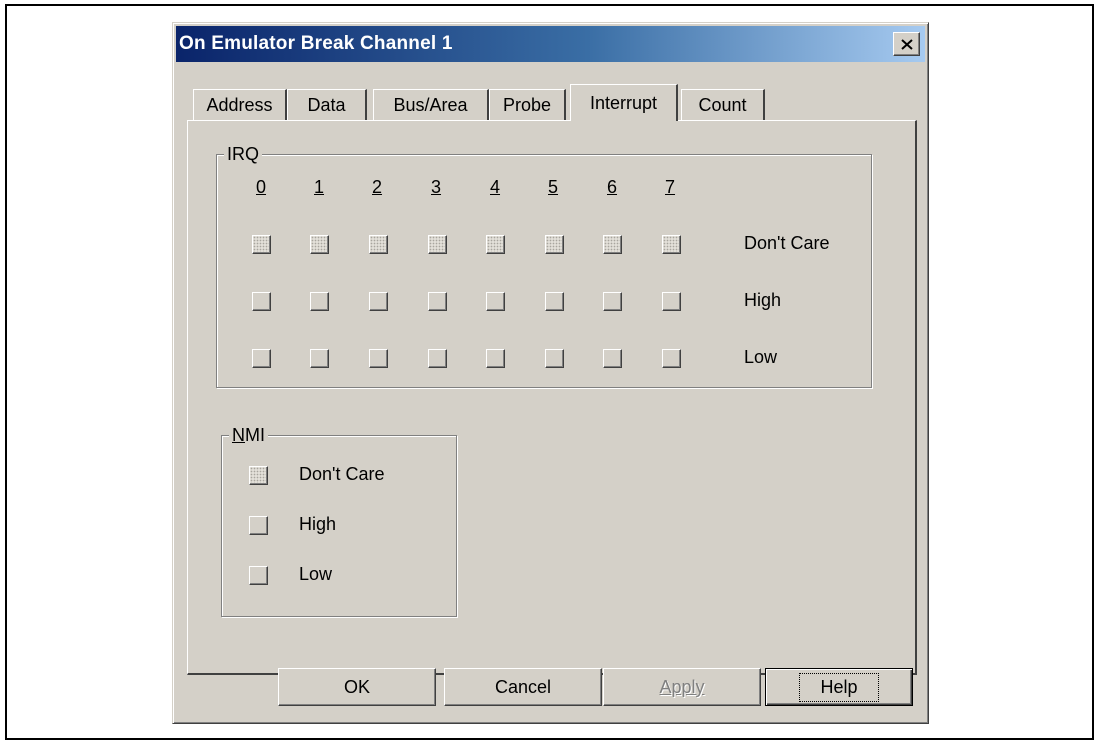 The height and width of the screenshot is (746, 1101). I want to click on irq6-high-checkbox, so click(612, 301).